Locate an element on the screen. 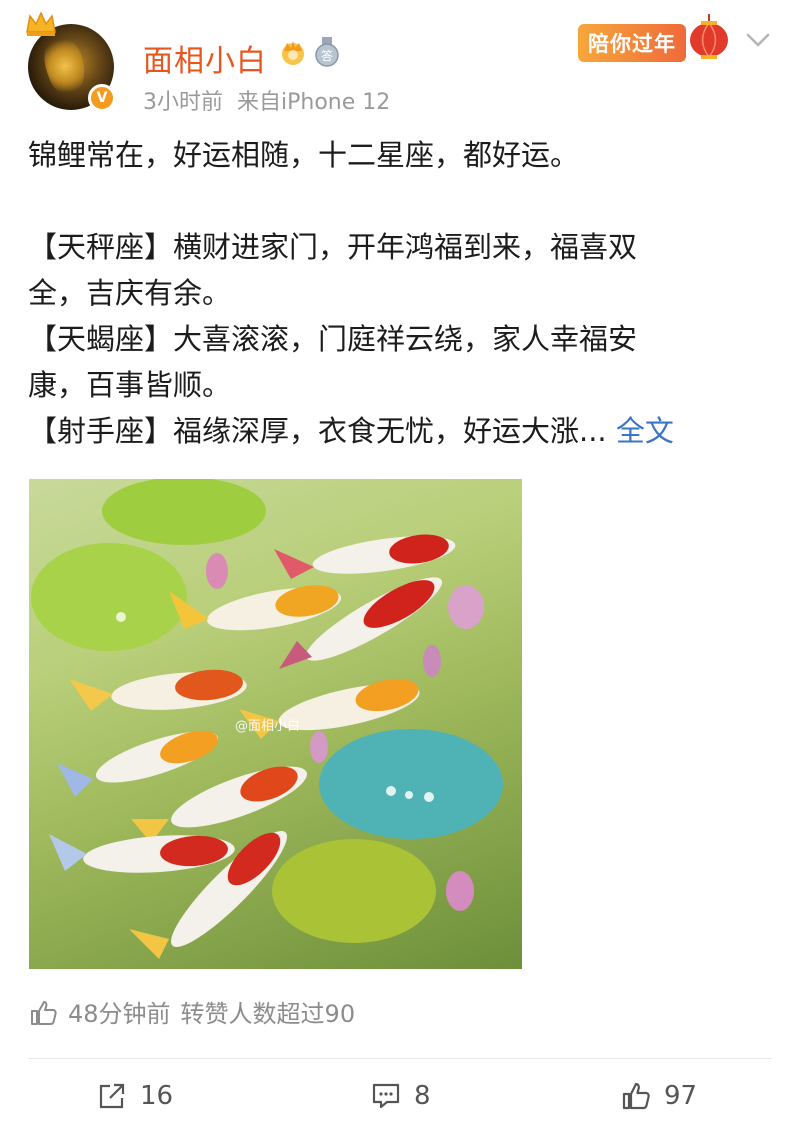  like-count: 97 is located at coordinates (681, 1096).